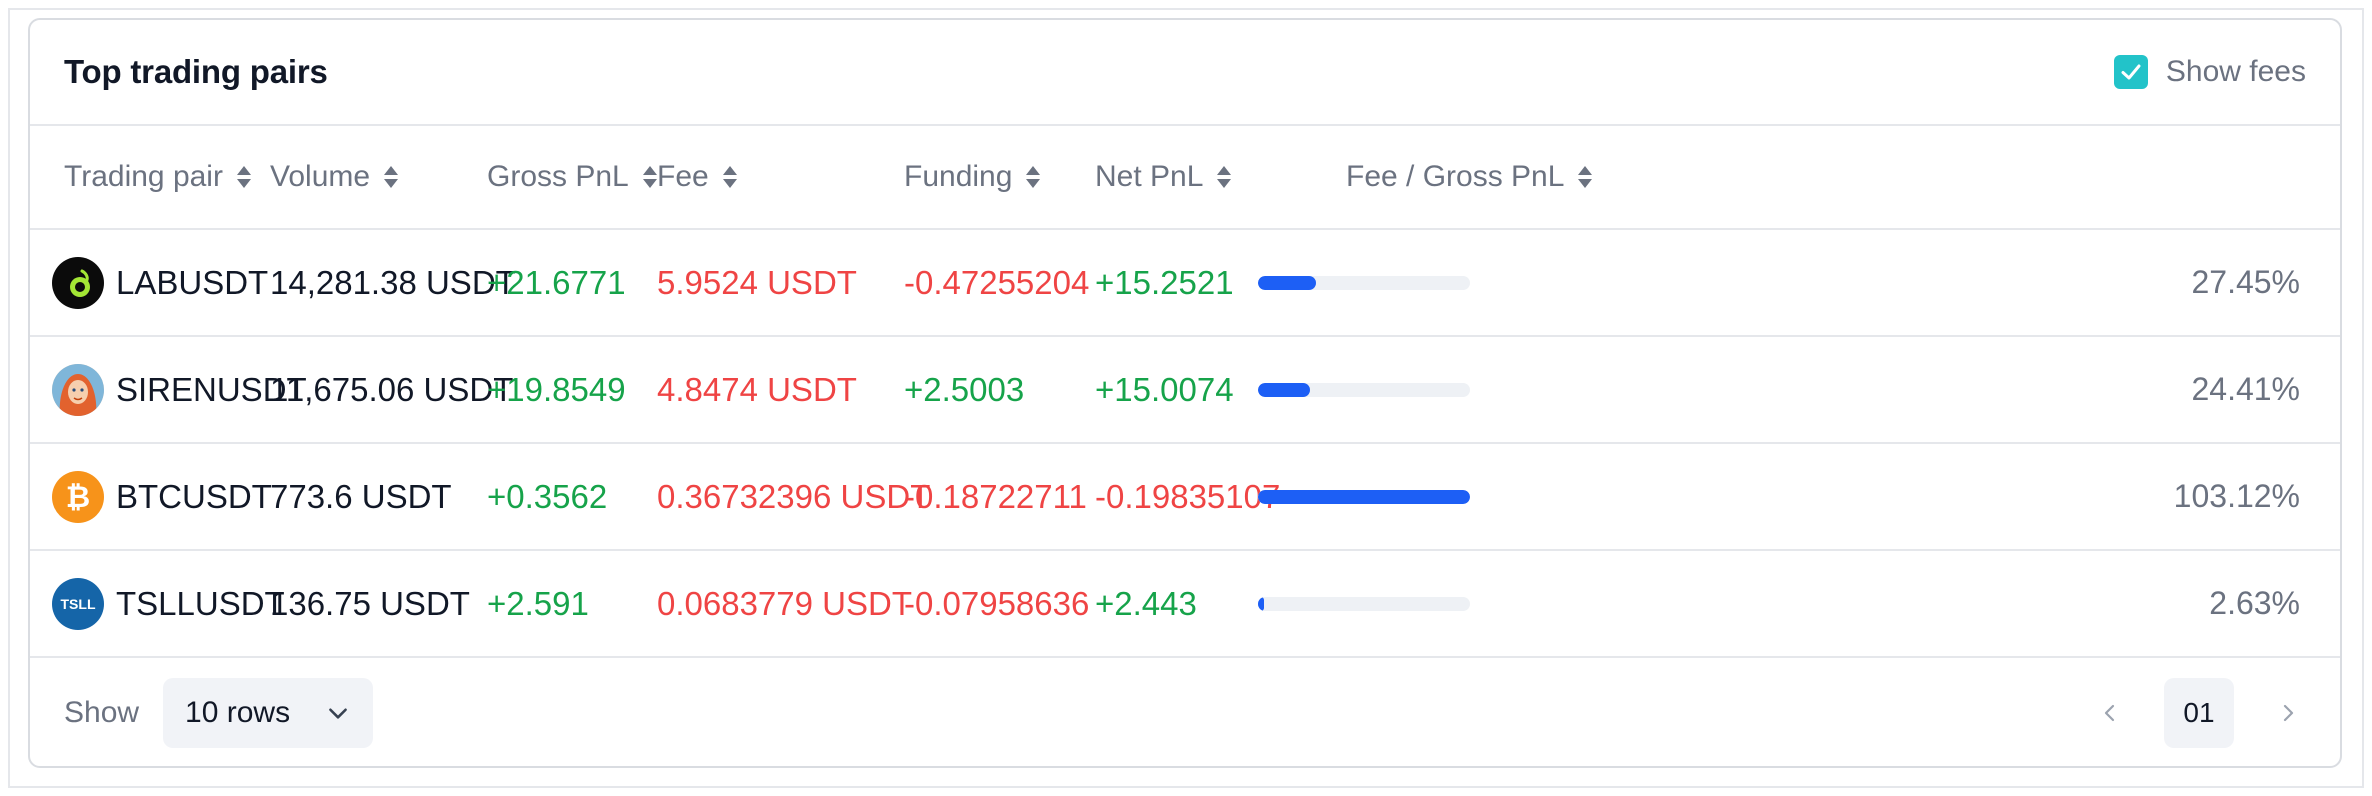  Describe the element at coordinates (361, 496) in the screenshot. I see `volume-cell: 773.6 USDT` at that location.